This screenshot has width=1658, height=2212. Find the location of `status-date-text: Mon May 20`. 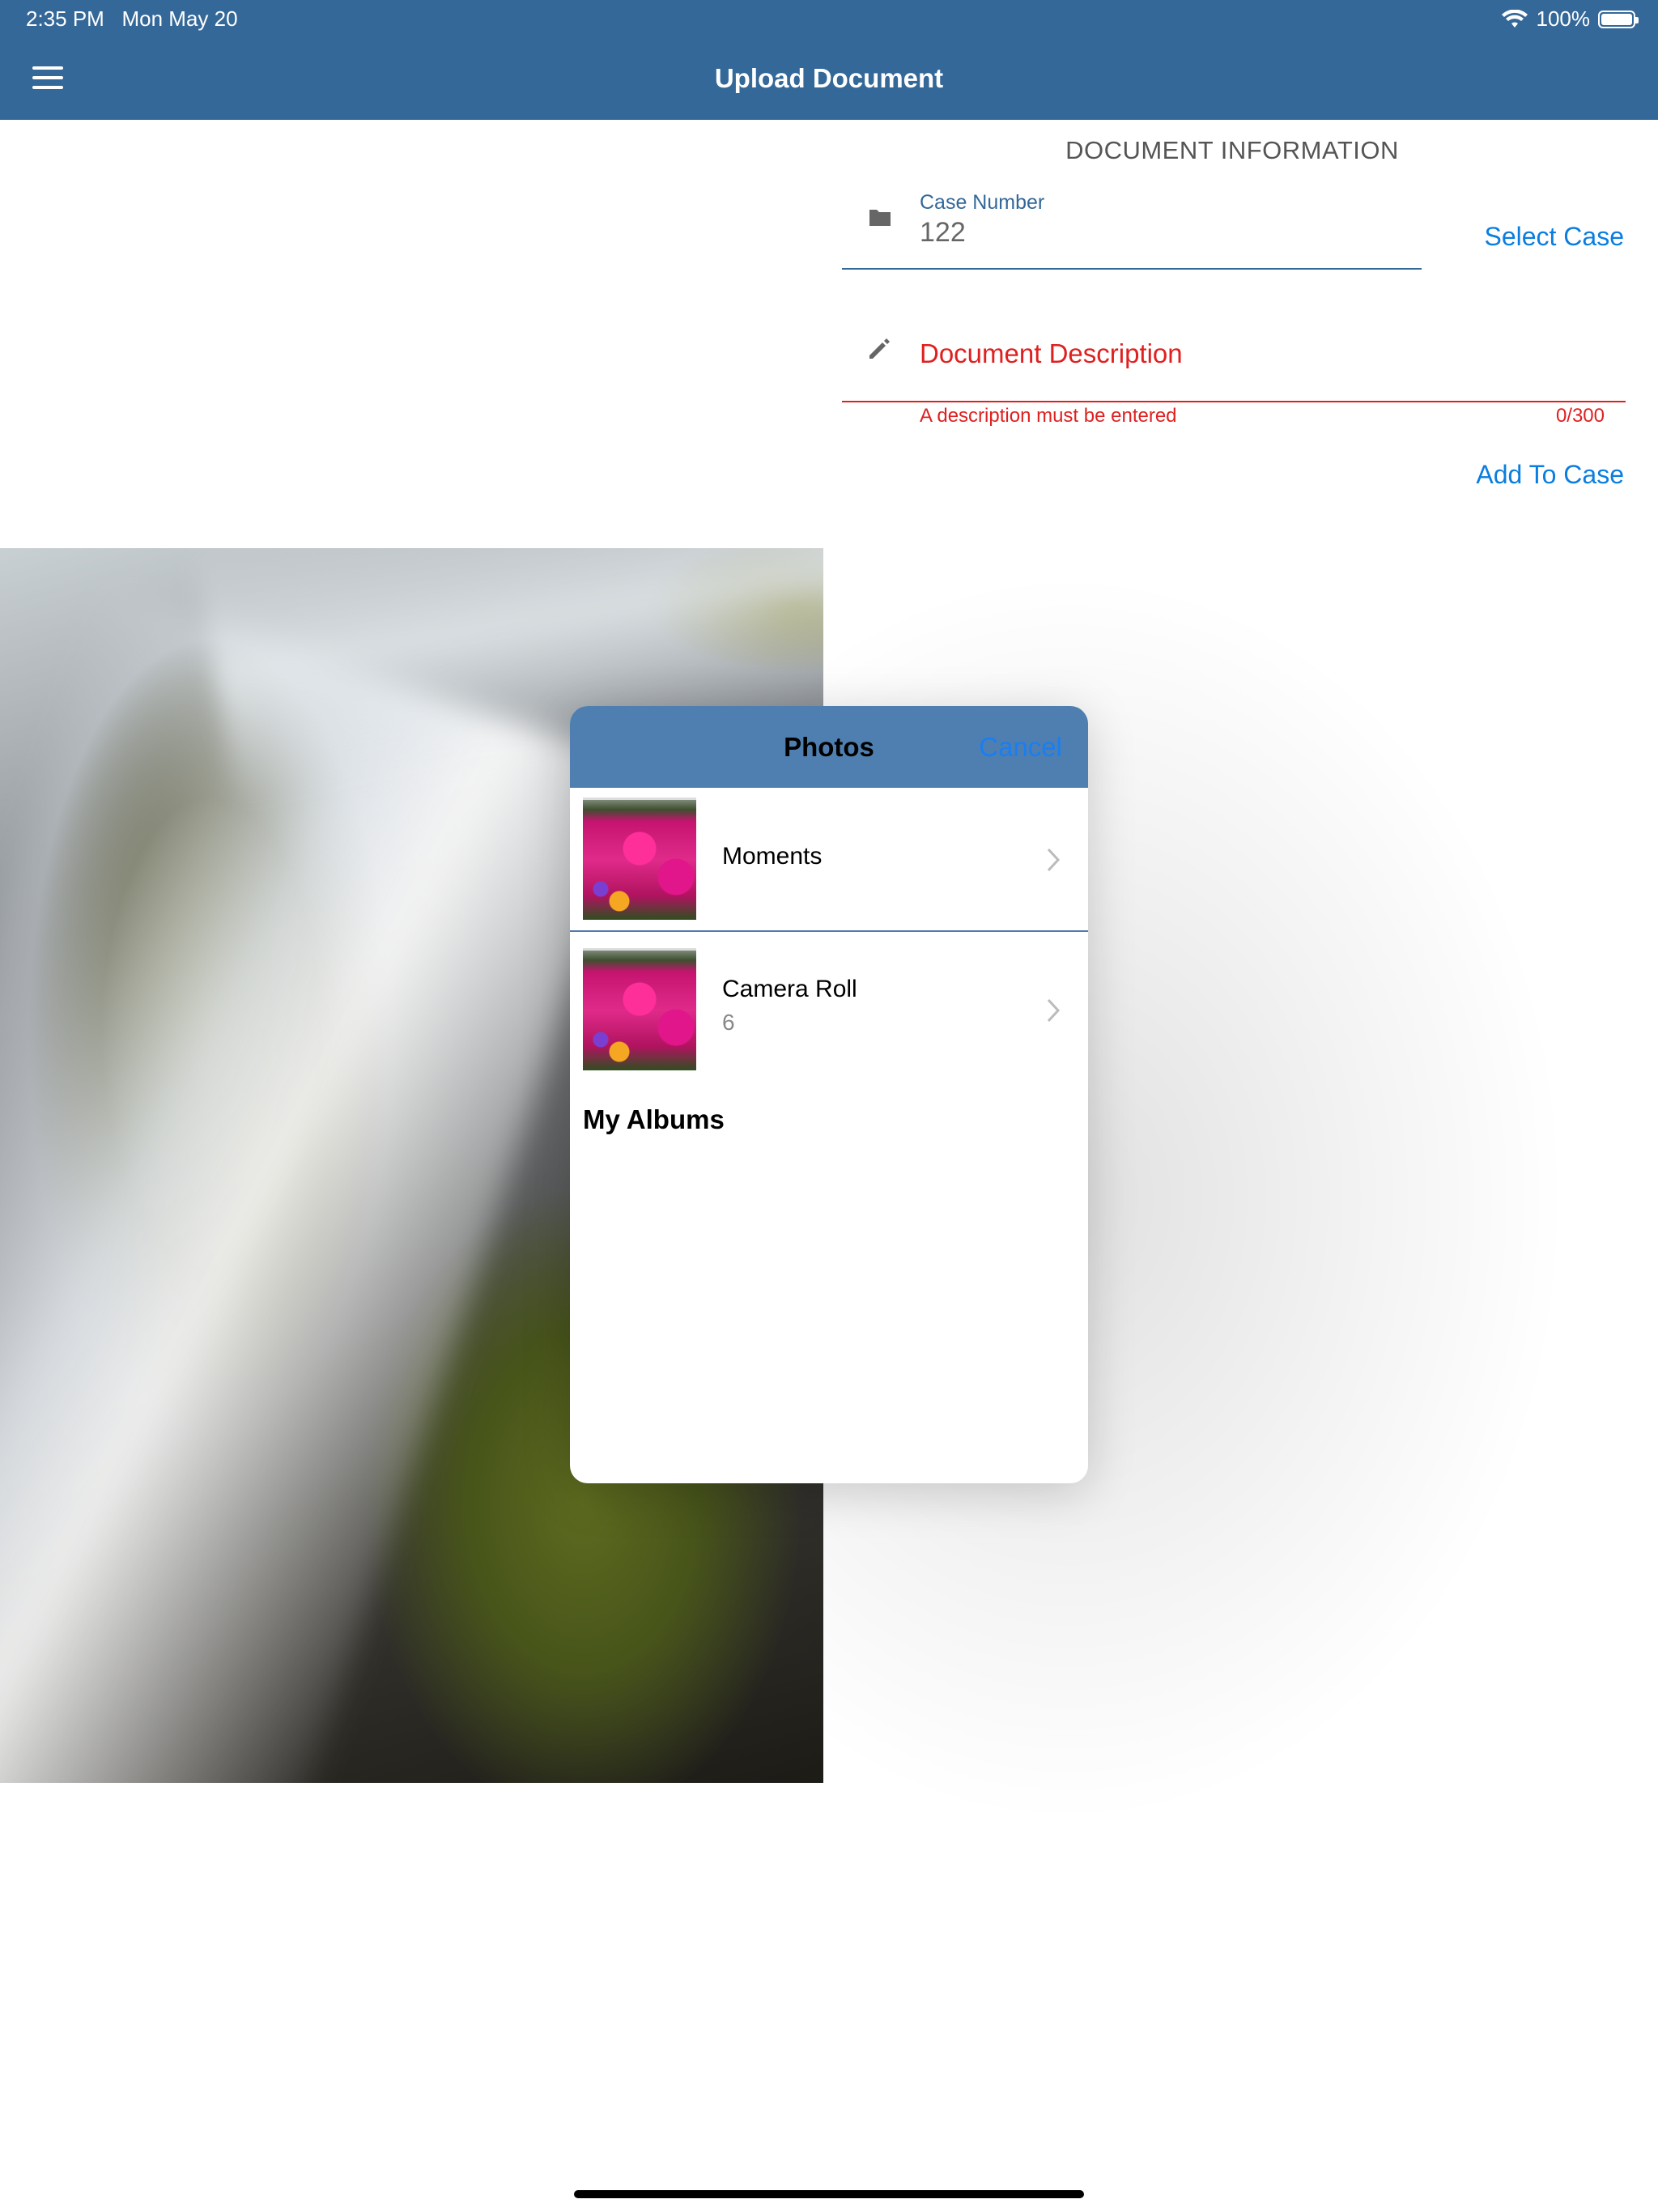

status-date-text: Mon May 20 is located at coordinates (179, 19).